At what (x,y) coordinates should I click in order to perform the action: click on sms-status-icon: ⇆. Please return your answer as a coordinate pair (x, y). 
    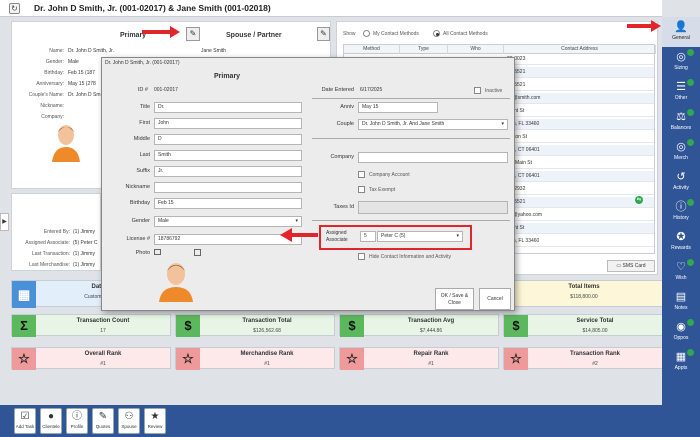
    Looking at the image, I should click on (639, 200).